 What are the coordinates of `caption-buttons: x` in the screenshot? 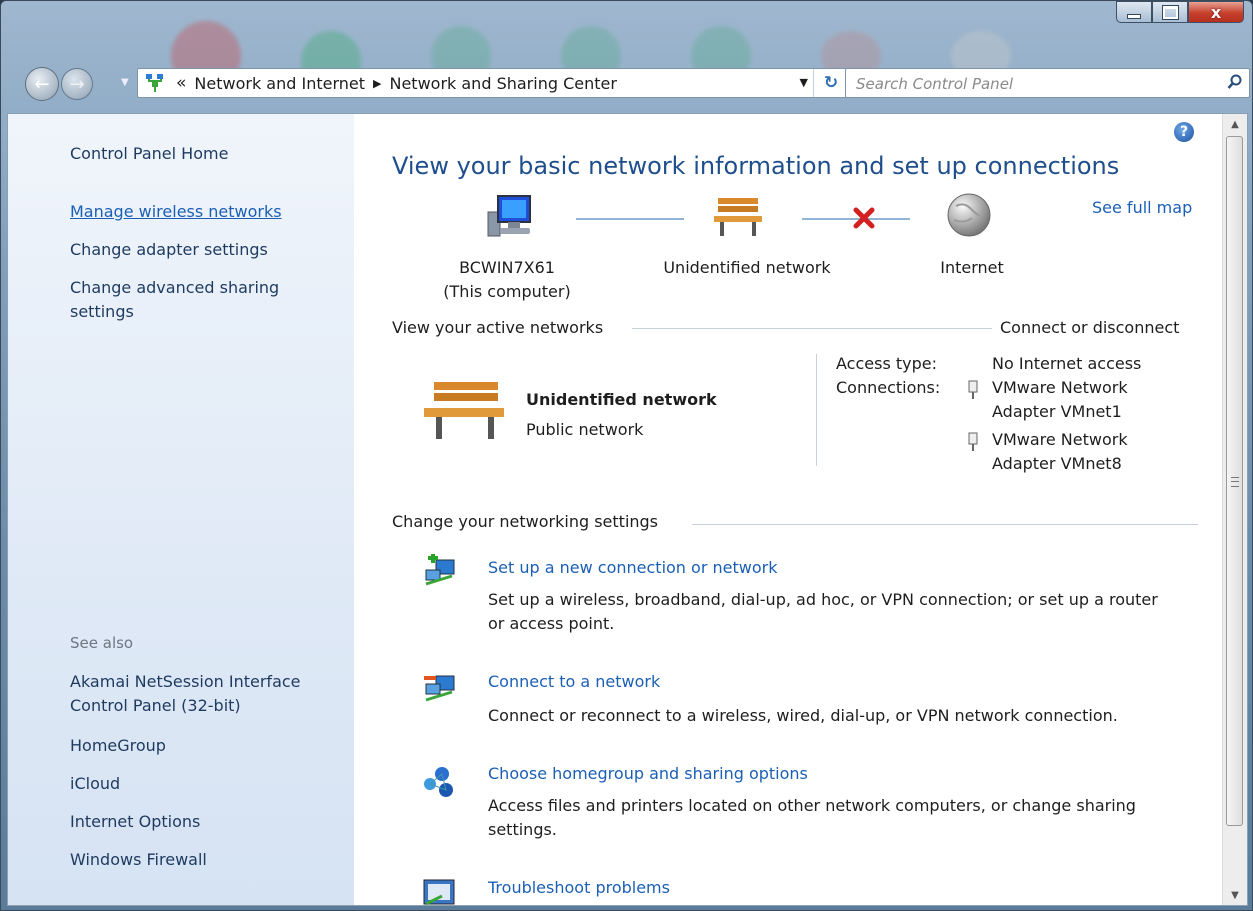 It's located at (1180, 12).